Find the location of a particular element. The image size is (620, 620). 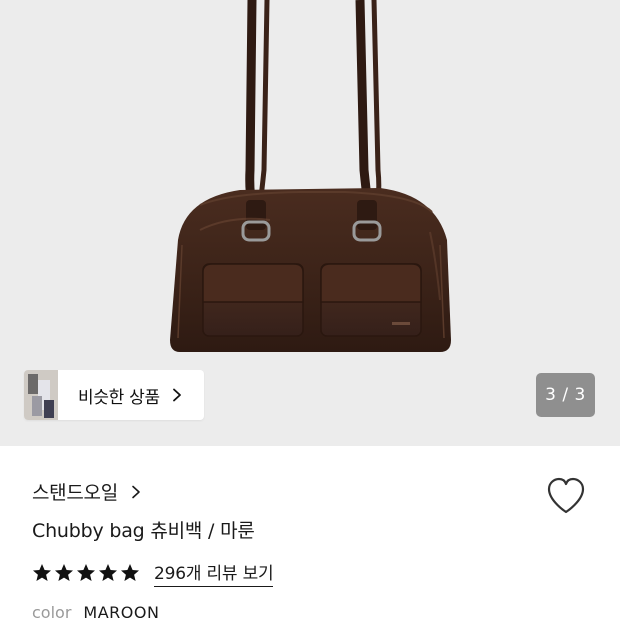

similar-products-label: 비슷한 상품 is located at coordinates (119, 397).